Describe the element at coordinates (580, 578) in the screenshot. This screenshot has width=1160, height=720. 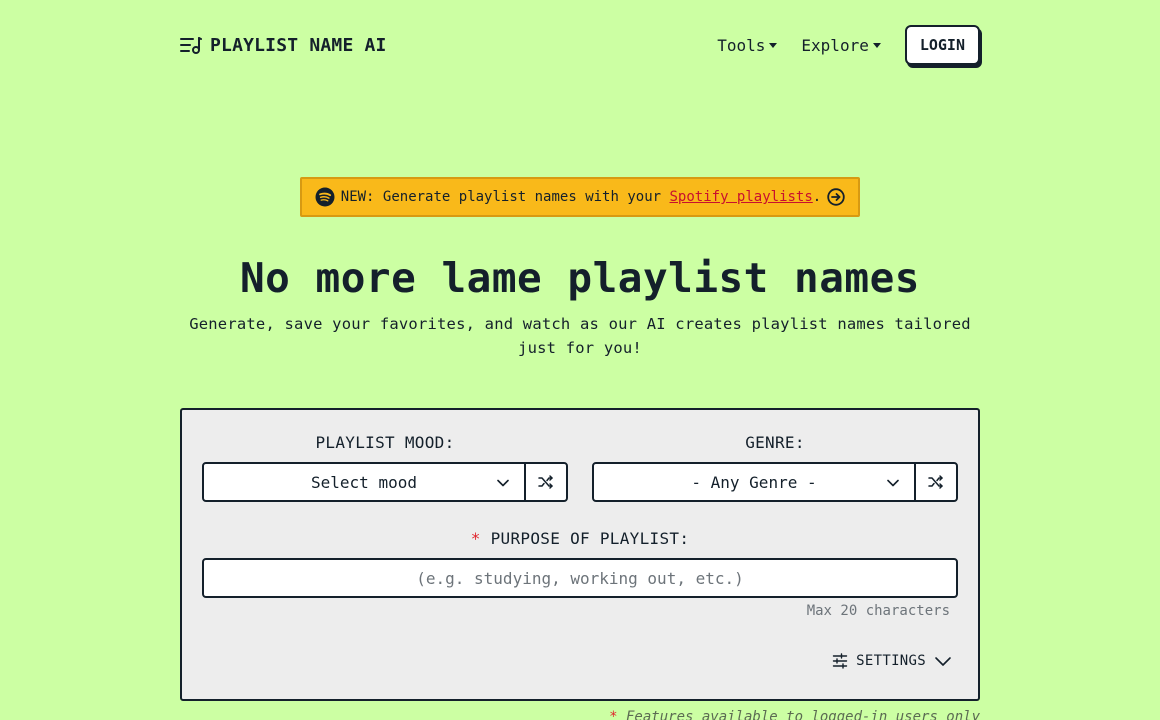
I see `purpose-input` at that location.